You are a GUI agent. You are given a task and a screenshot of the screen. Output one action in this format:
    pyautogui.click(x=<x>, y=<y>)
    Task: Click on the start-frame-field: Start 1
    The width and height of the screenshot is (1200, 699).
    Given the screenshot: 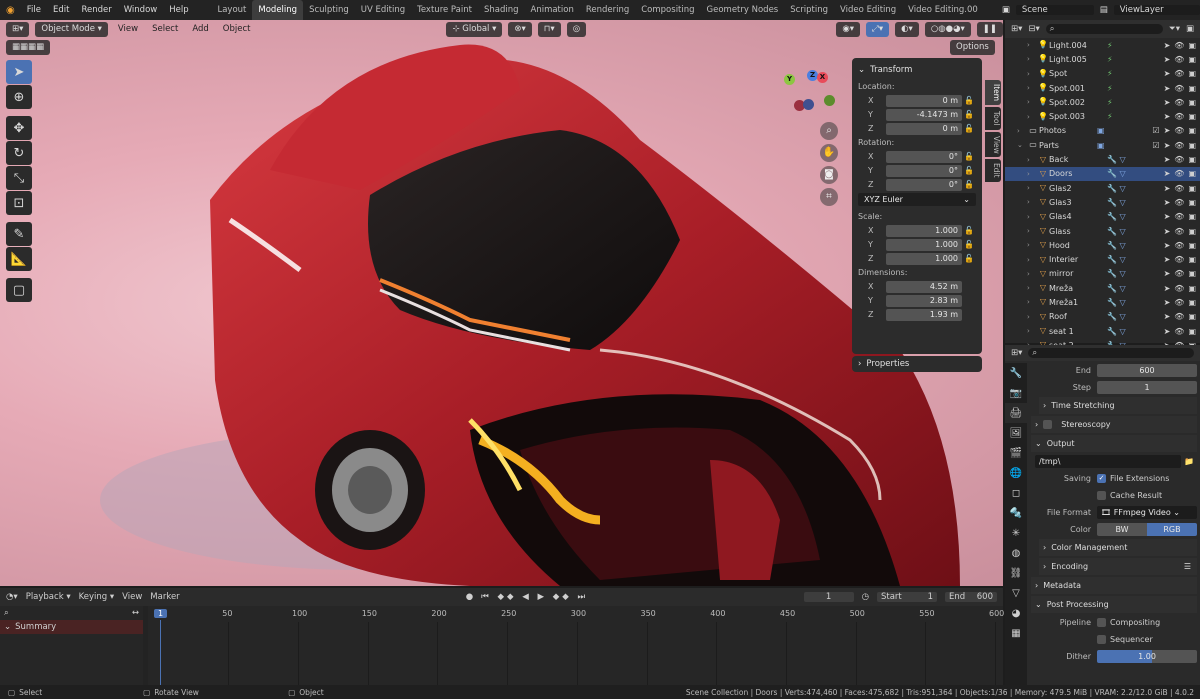 What is the action you would take?
    pyautogui.click(x=907, y=597)
    